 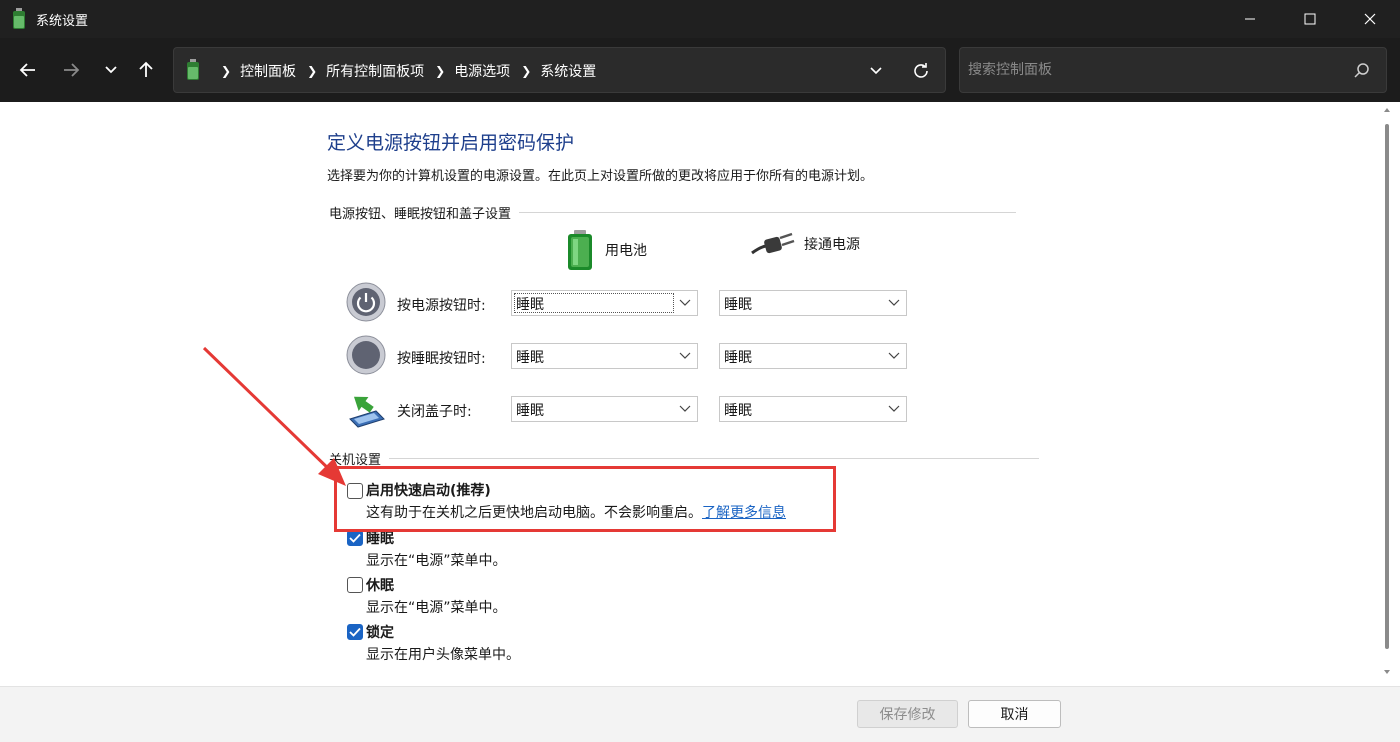 I want to click on lock-description: 显示在用户头像菜单中。, so click(x=443, y=655).